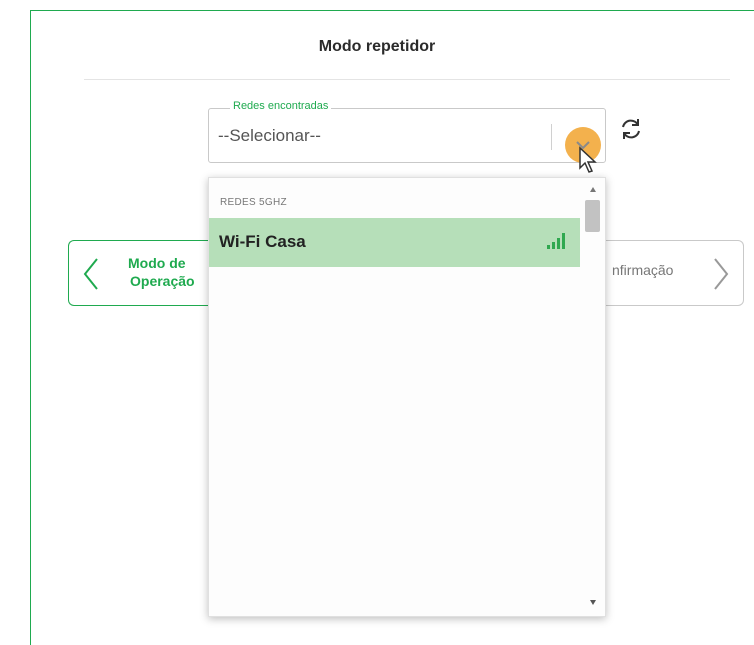 This screenshot has height=645, width=754. I want to click on wifi-signal-icon, so click(556, 241).